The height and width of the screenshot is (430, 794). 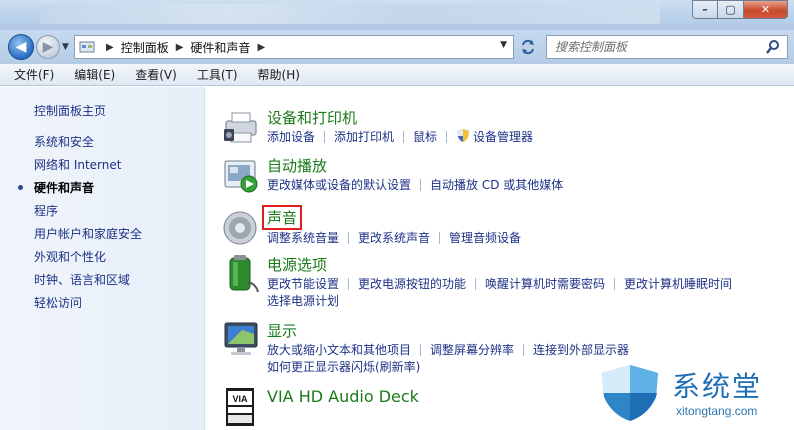 I want to click on sidebar-item-appearance: 外观和个性化, so click(x=88, y=261).